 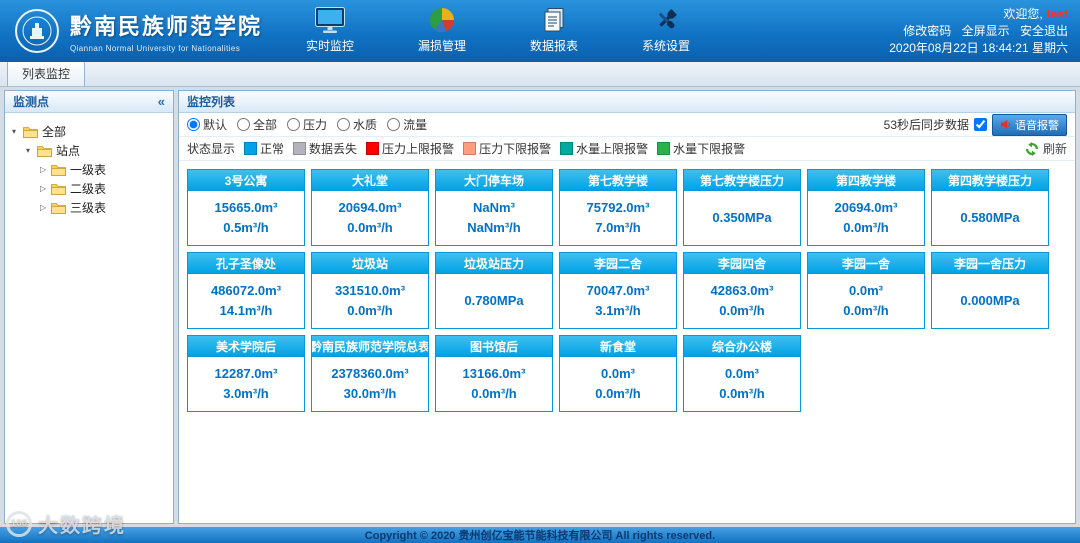 I want to click on monitor-card: 第四教学楼压力 0.580MPa, so click(x=990, y=207).